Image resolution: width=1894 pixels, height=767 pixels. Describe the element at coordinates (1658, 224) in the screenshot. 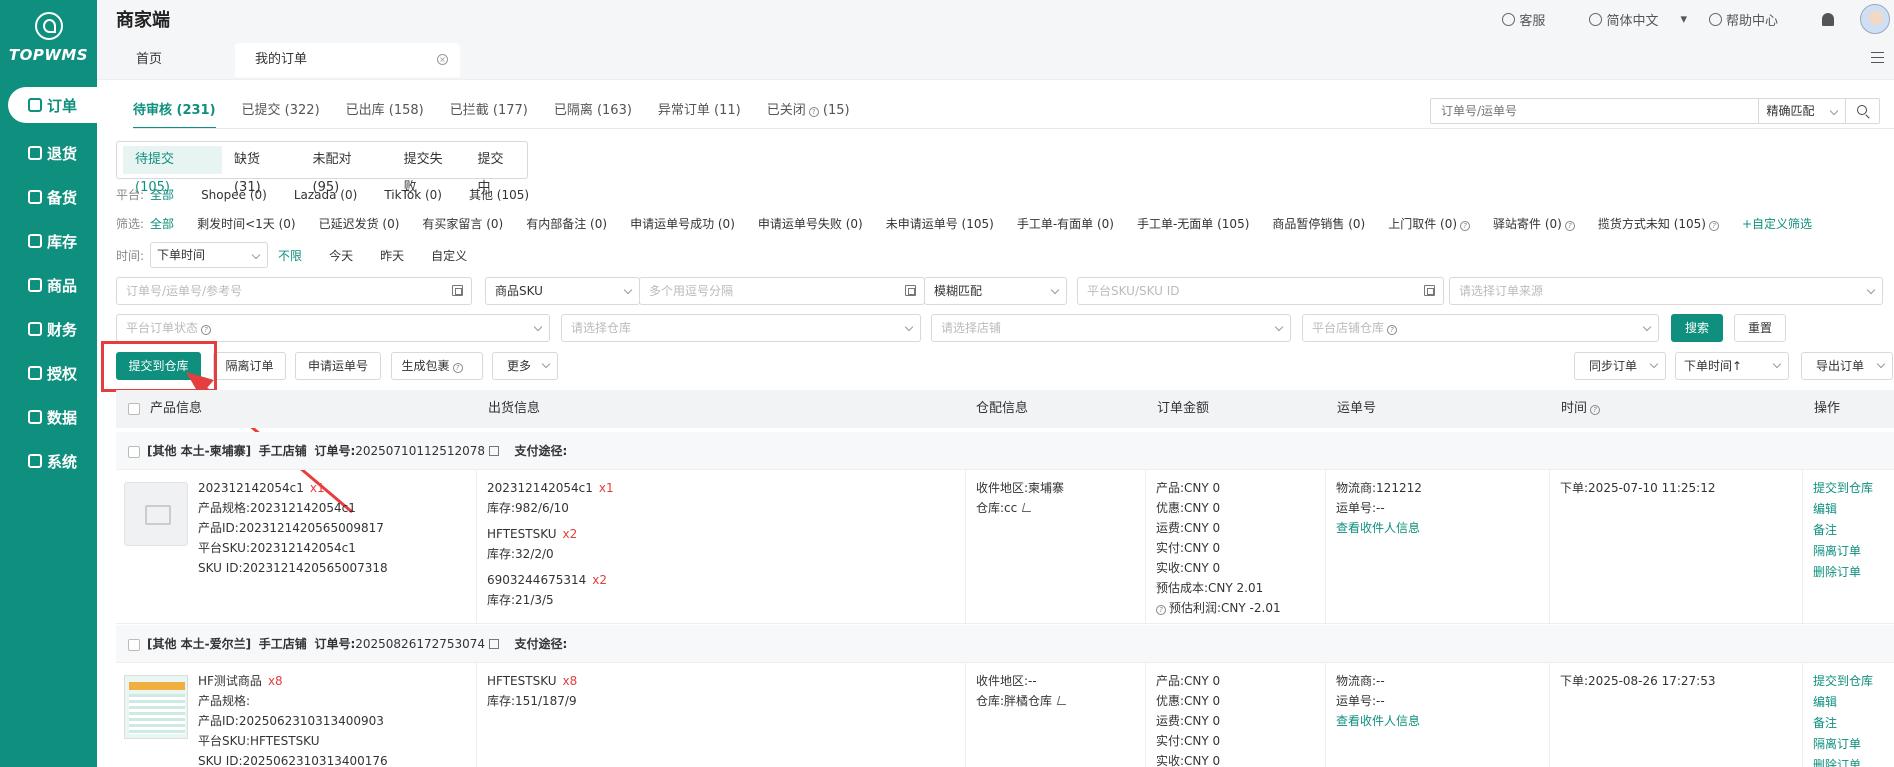

I see `screen-unknown: 揽货方式未知 (105)?` at that location.